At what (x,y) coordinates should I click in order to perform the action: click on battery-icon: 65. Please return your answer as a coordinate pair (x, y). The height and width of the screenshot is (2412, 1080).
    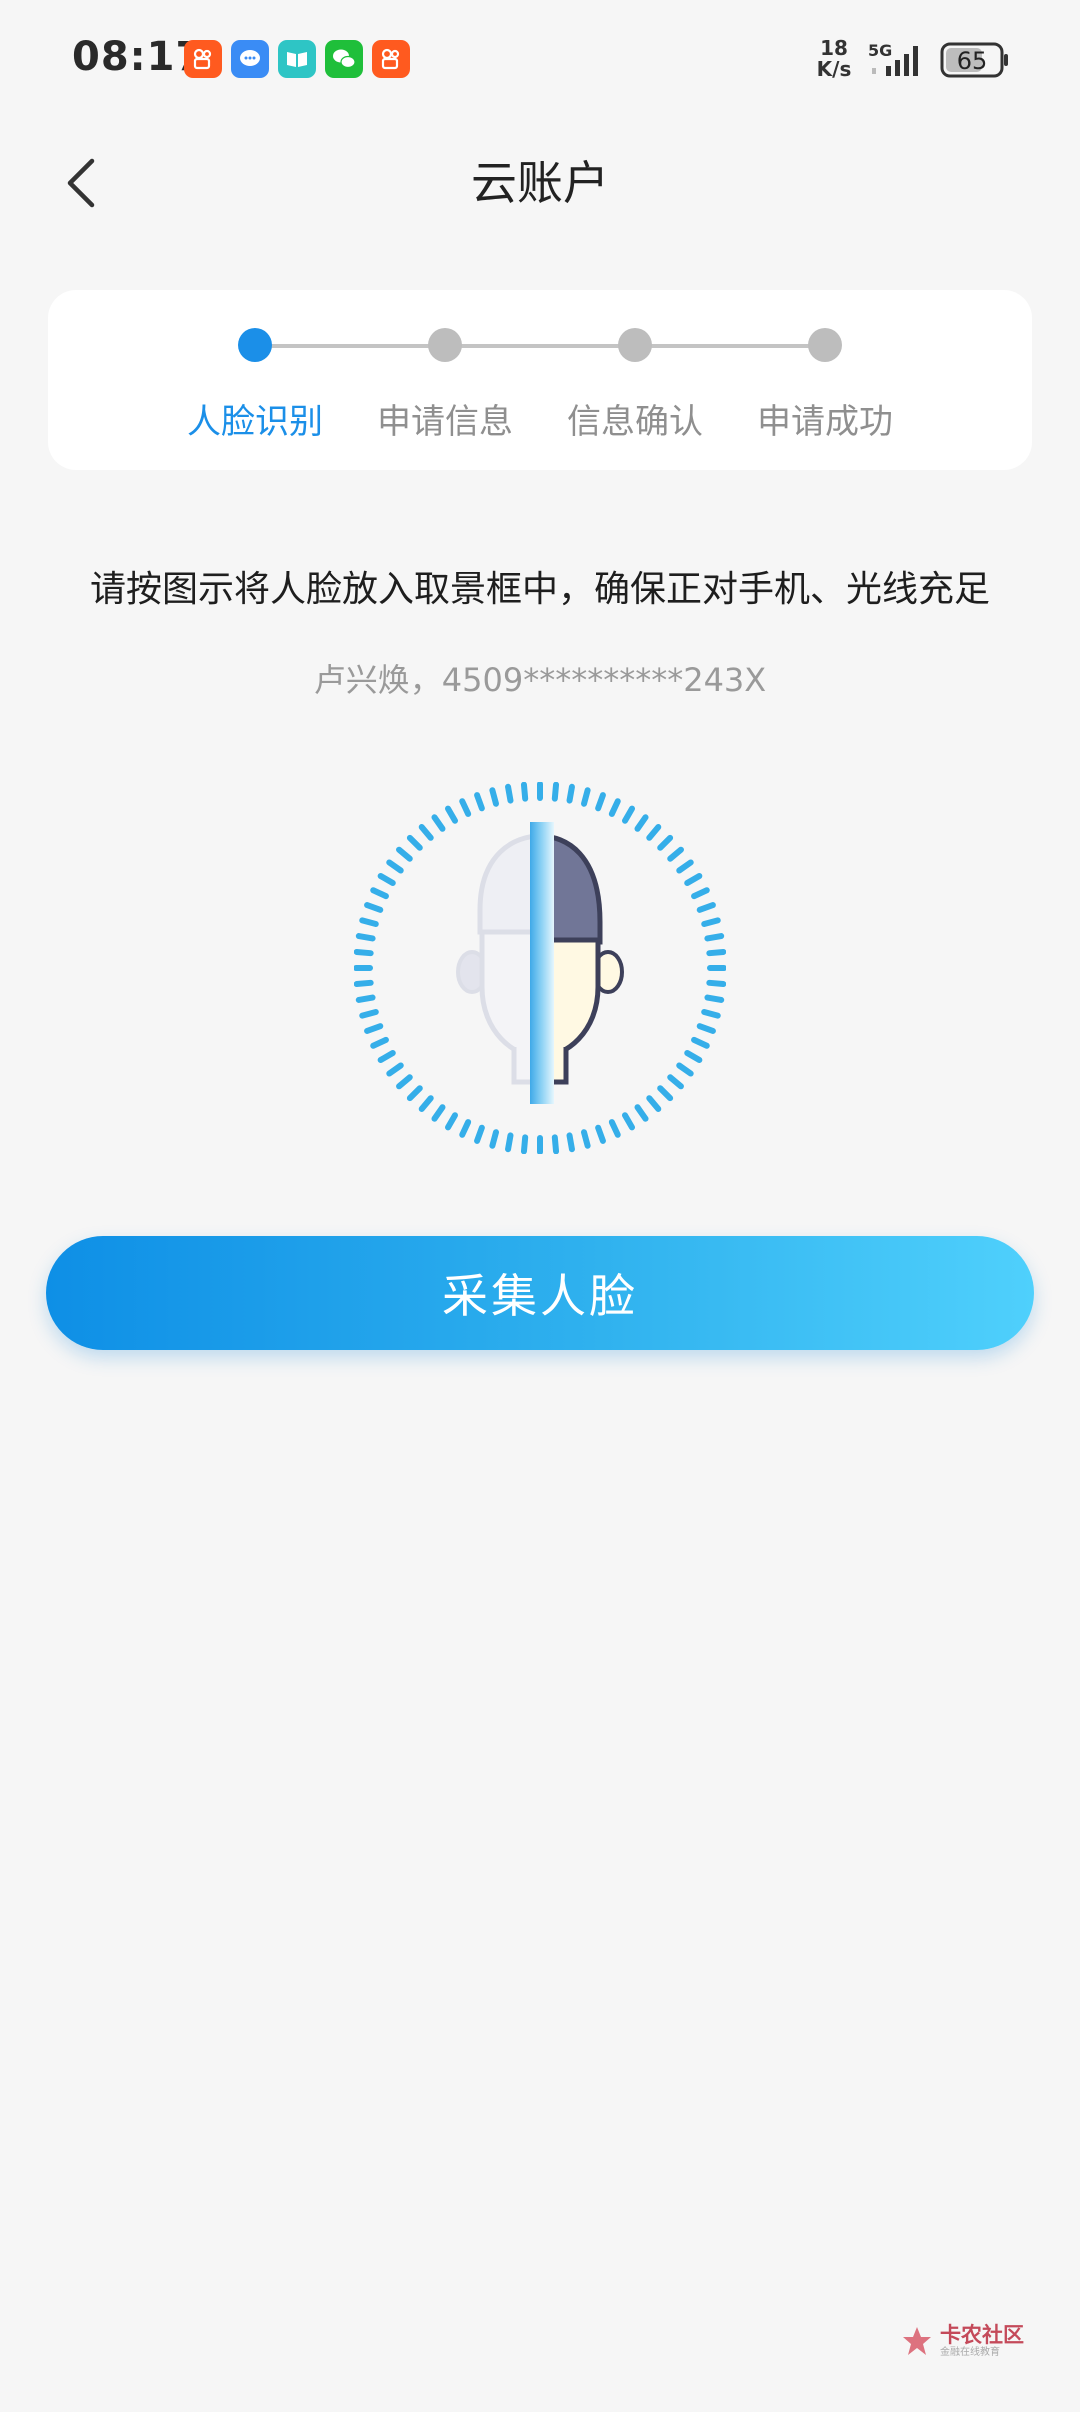
    Looking at the image, I should click on (975, 60).